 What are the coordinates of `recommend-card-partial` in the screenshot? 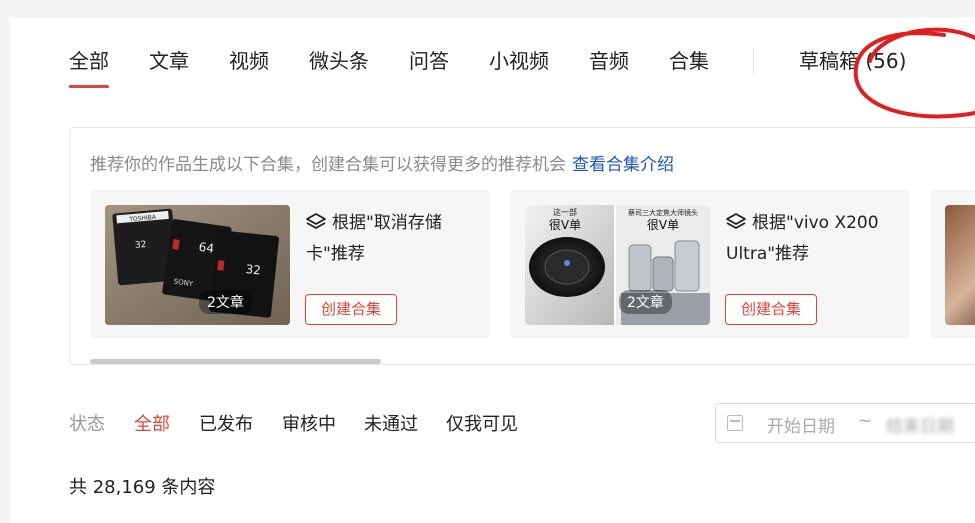 It's located at (952, 264).